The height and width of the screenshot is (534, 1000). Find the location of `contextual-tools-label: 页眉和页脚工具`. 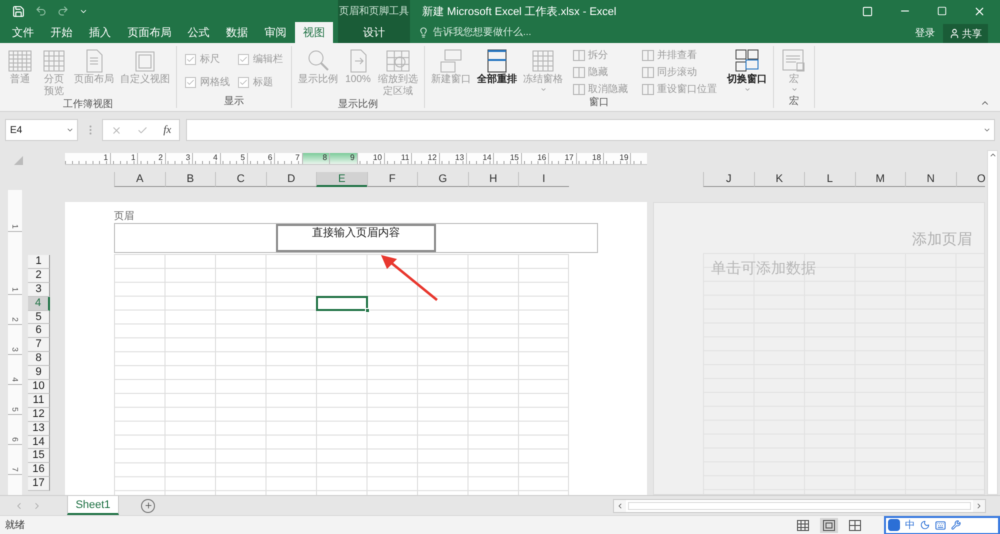

contextual-tools-label: 页眉和页脚工具 is located at coordinates (374, 11).